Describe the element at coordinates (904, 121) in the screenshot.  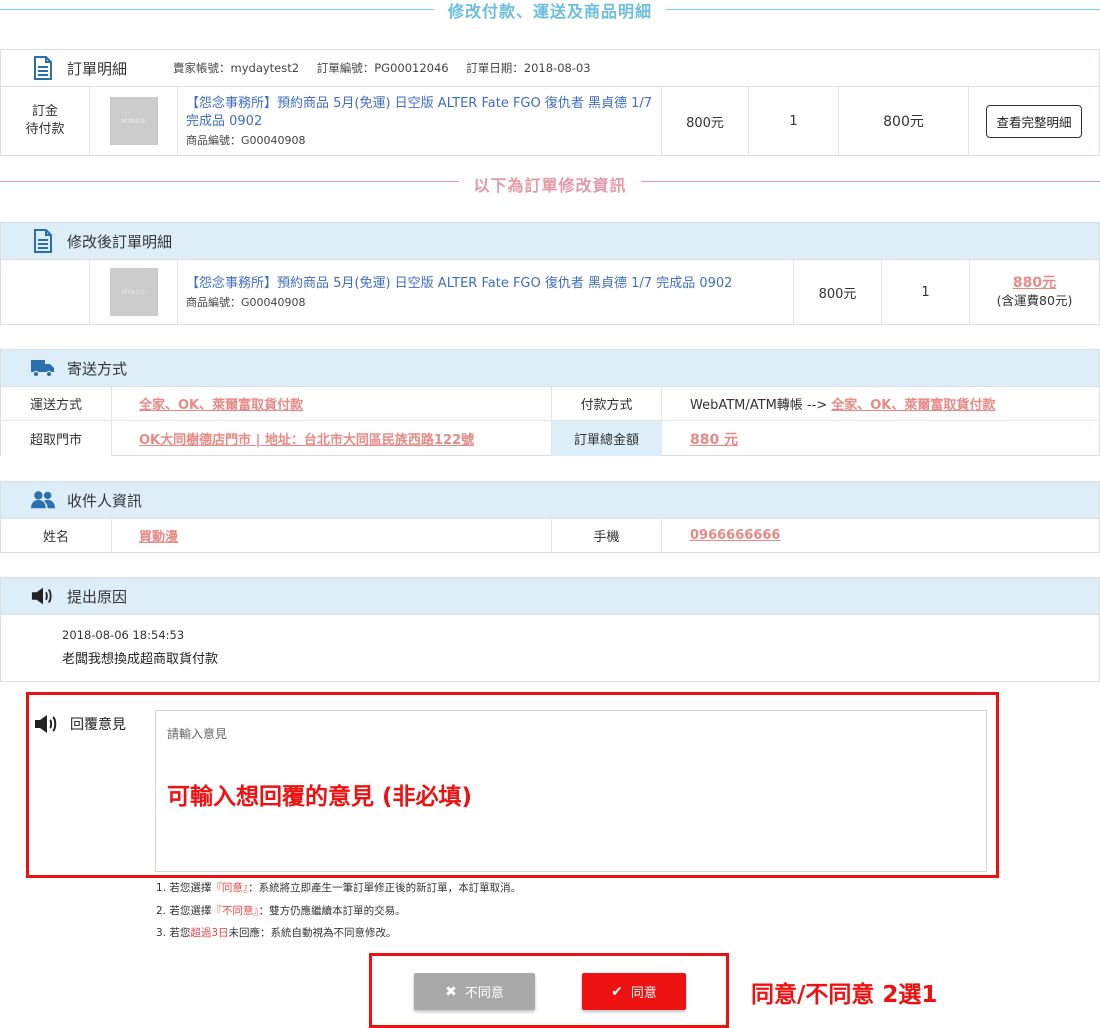
I see `subtotal: 800元` at that location.